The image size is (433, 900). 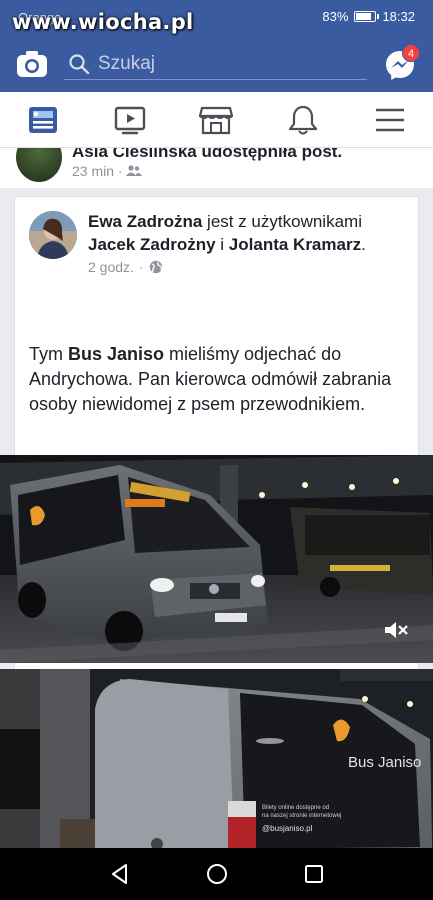 I want to click on friends-icon, so click(x=134, y=170).